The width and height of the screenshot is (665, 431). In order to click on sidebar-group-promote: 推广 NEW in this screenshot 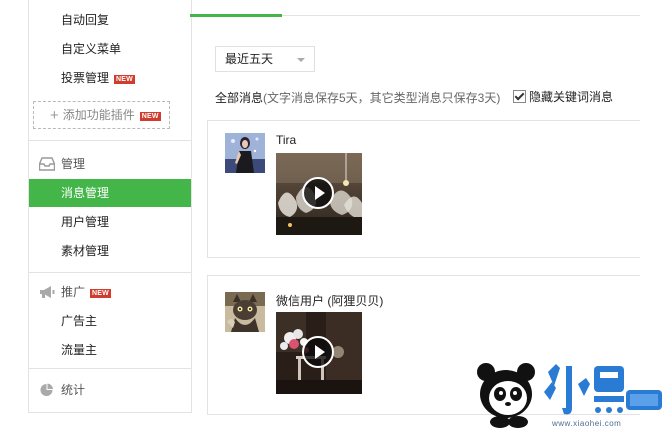, I will do `click(110, 292)`.